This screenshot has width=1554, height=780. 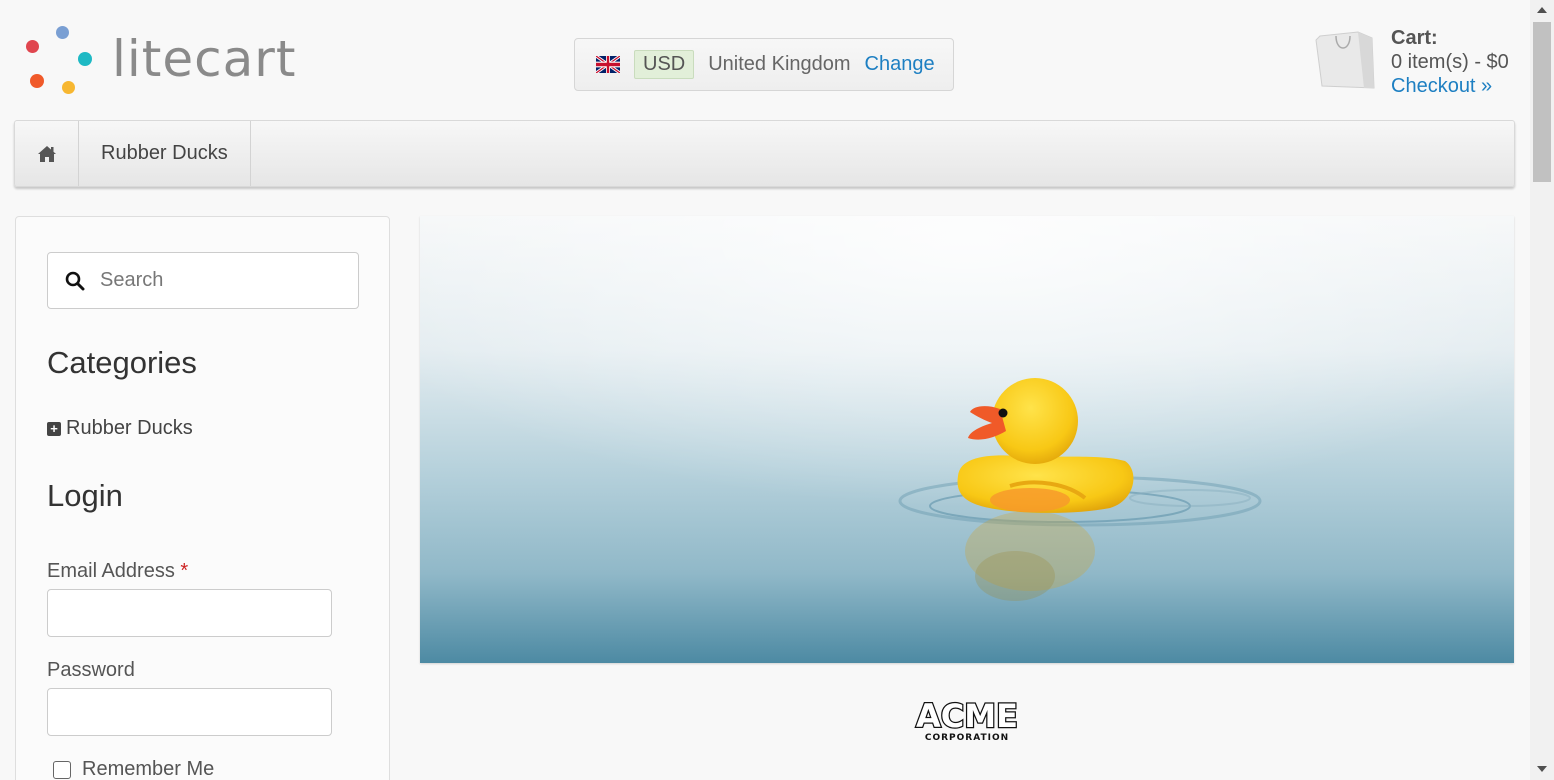 What do you see at coordinates (967, 716) in the screenshot?
I see `acme-logo-text: ACME` at bounding box center [967, 716].